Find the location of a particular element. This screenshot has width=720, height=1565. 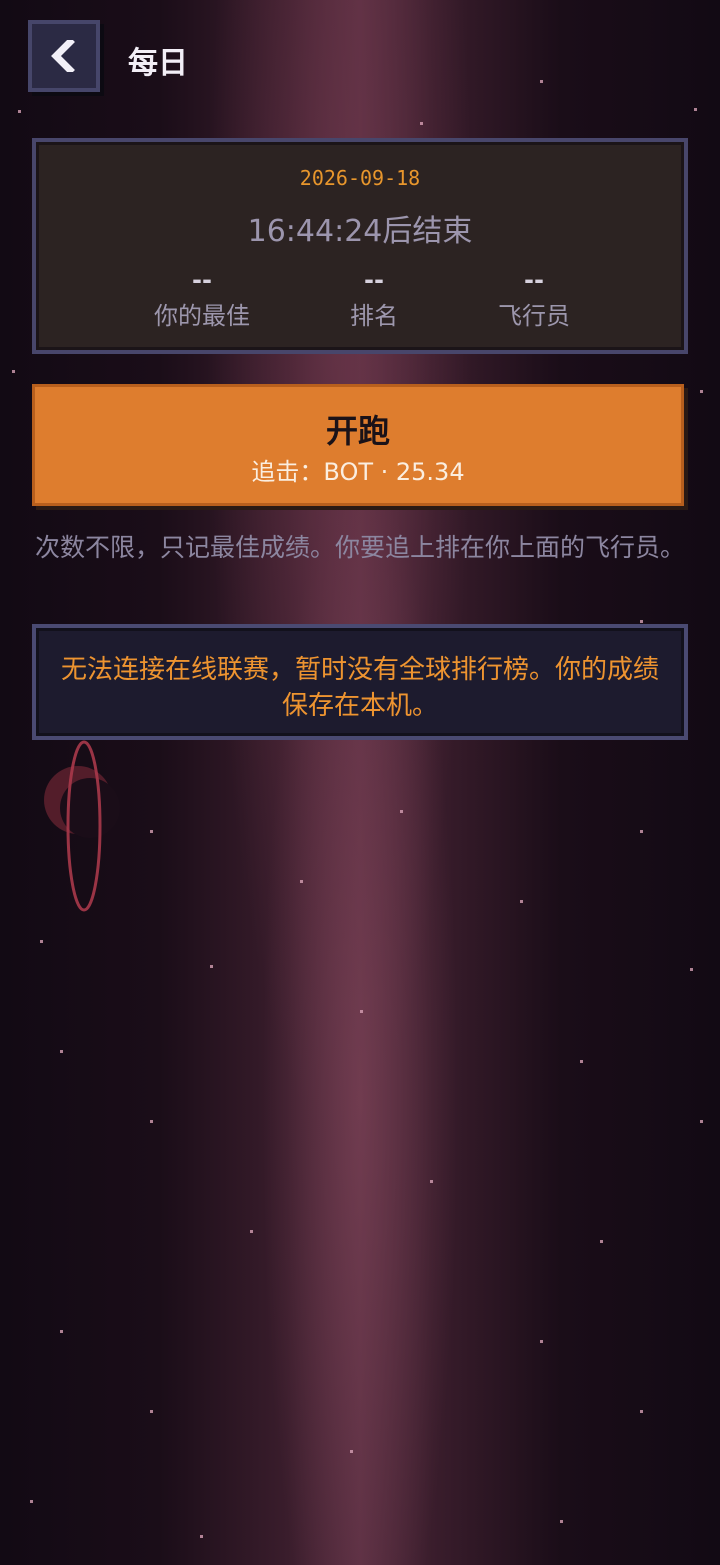

countdown-text: 16:44:24后结束 is located at coordinates (360, 231).